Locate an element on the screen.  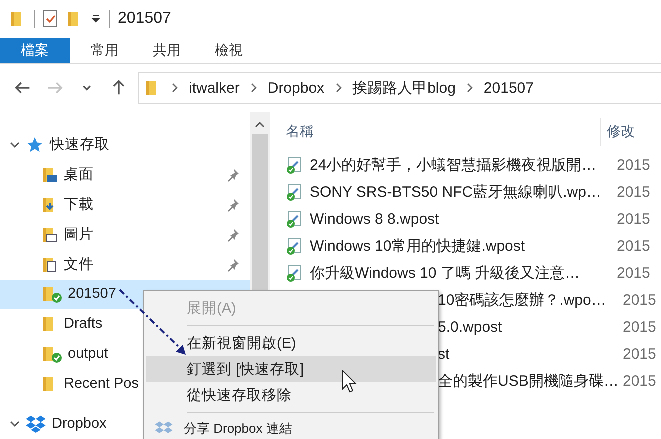
ribbon-tab: 常用 is located at coordinates (105, 50).